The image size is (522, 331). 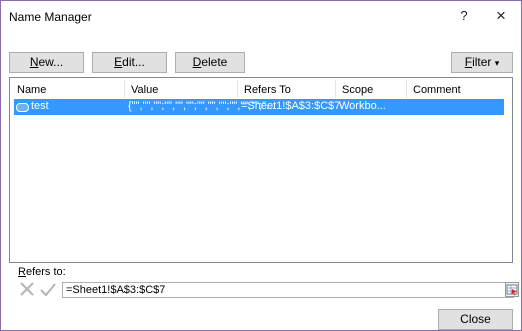 What do you see at coordinates (40, 106) in the screenshot?
I see `row-name: test` at bounding box center [40, 106].